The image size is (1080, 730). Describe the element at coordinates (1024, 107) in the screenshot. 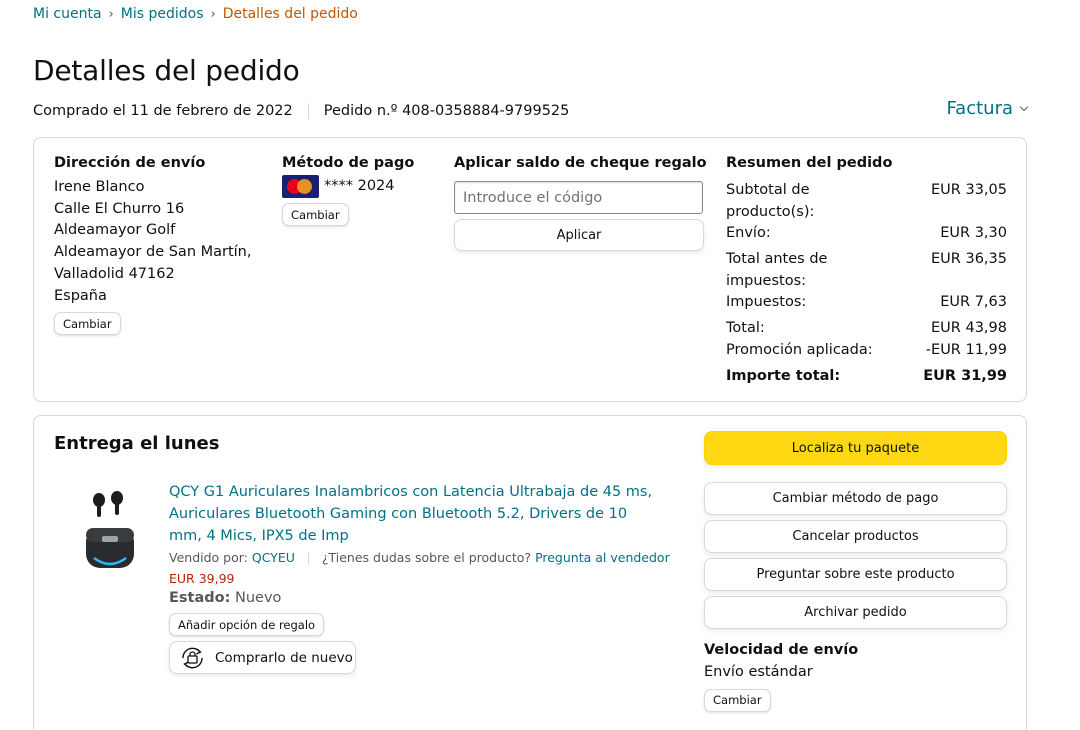

I see `chevron-down-icon` at that location.